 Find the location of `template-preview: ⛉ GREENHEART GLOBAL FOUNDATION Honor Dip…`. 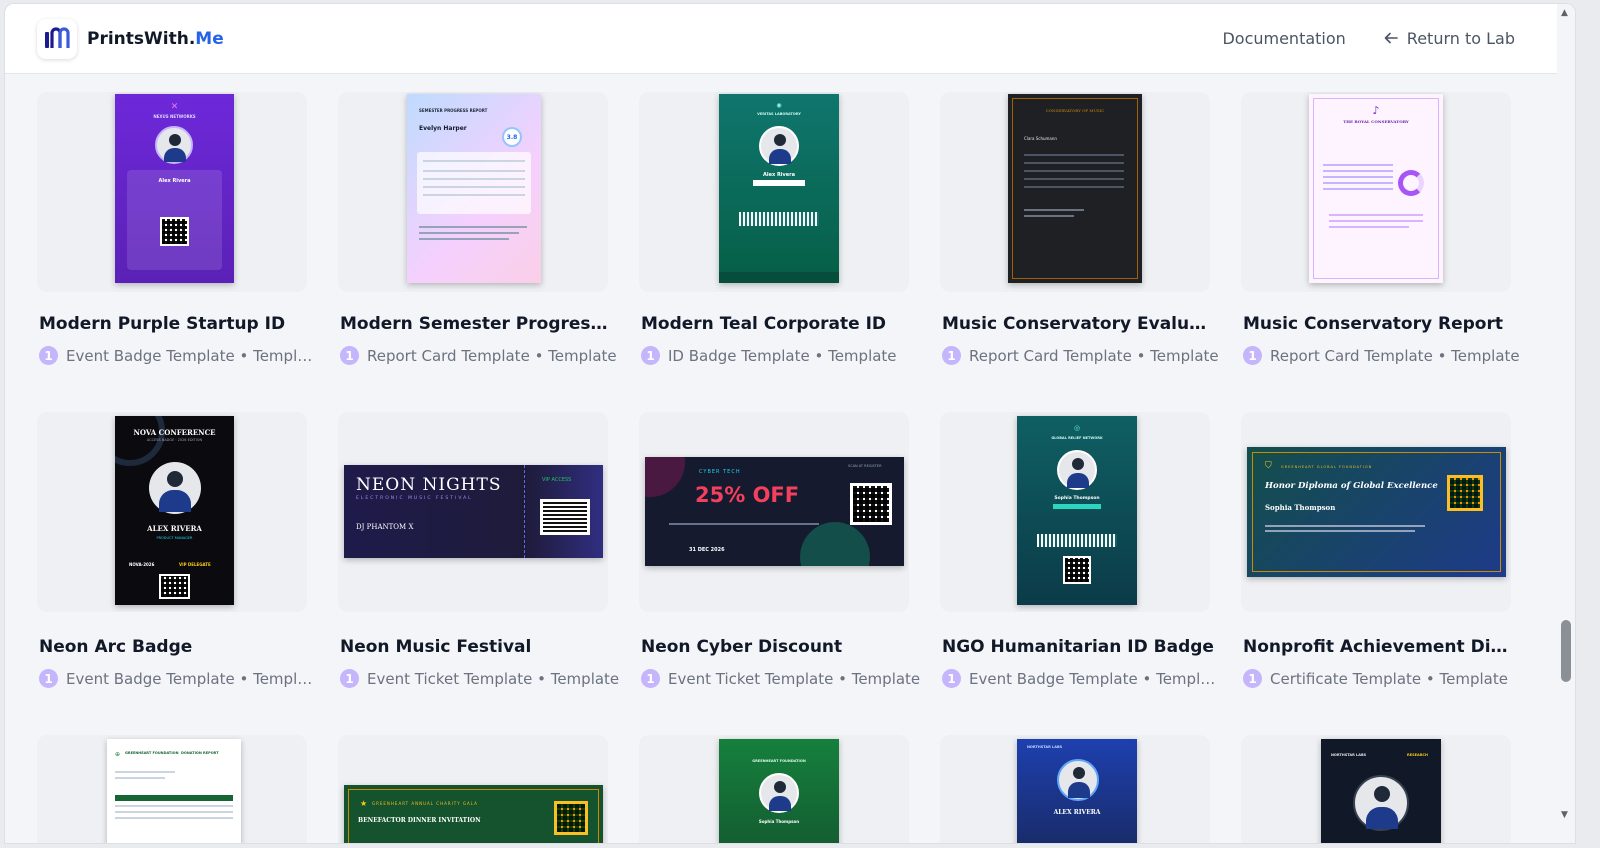

template-preview: ⛉ GREENHEART GLOBAL FOUNDATION Honor Dip… is located at coordinates (1376, 512).